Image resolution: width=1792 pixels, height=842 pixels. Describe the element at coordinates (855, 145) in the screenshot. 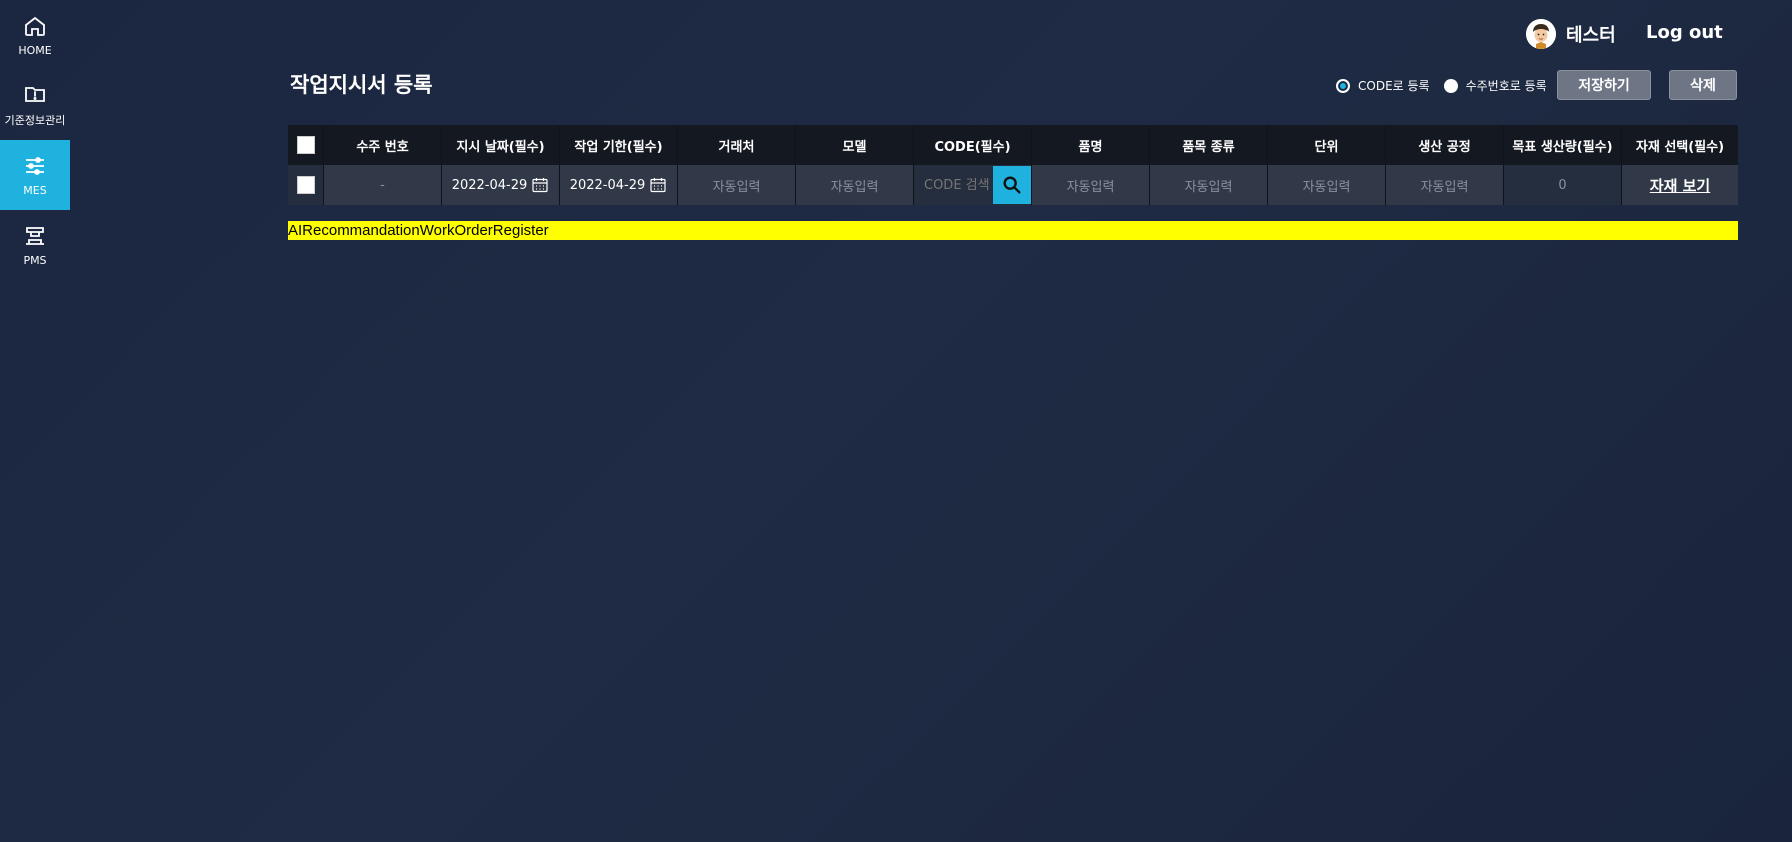

I see `column-header: 모델` at that location.